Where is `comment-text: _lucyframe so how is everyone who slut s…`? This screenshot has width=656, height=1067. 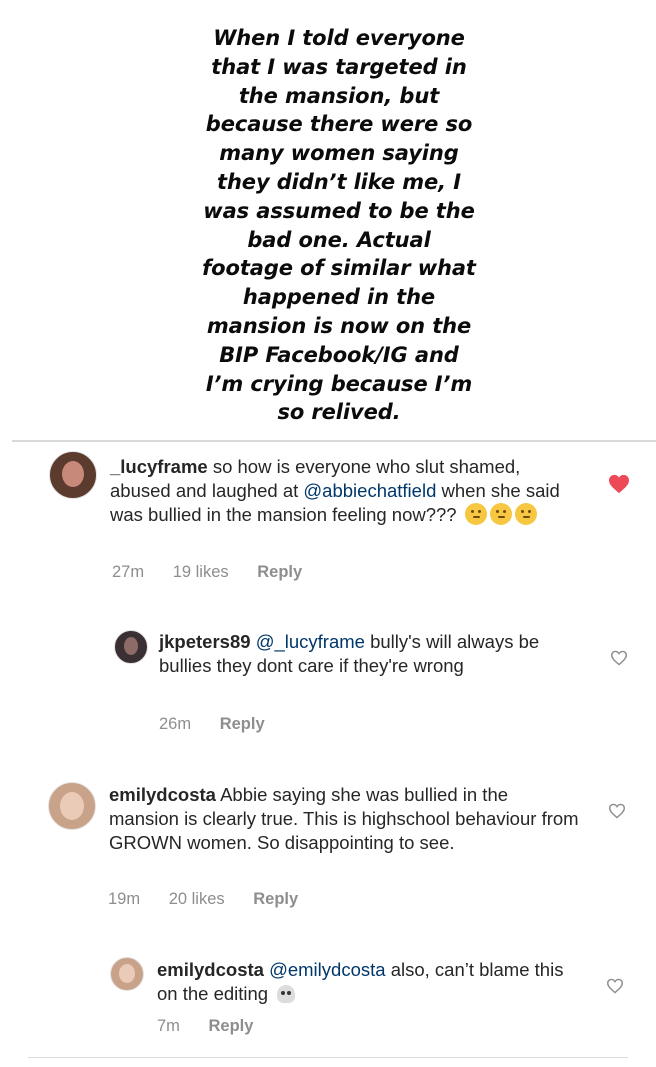 comment-text: _lucyframe so how is everyone who slut s… is located at coordinates (345, 491).